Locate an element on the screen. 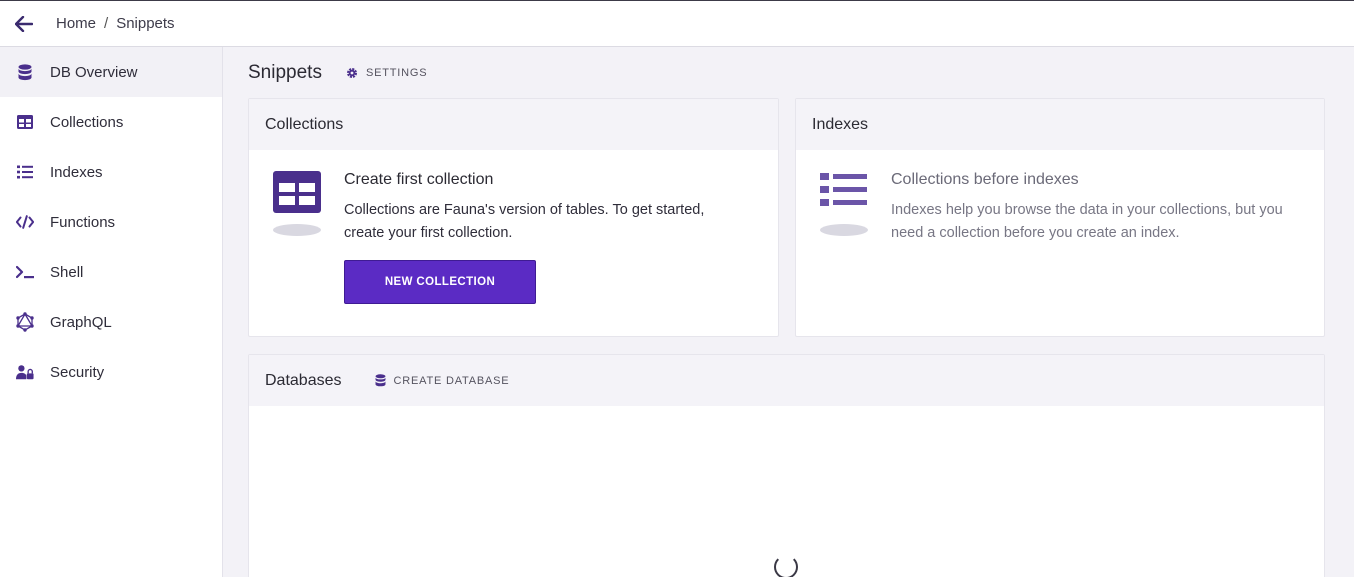  page-header: Snippets SETTINGS is located at coordinates (337, 73).